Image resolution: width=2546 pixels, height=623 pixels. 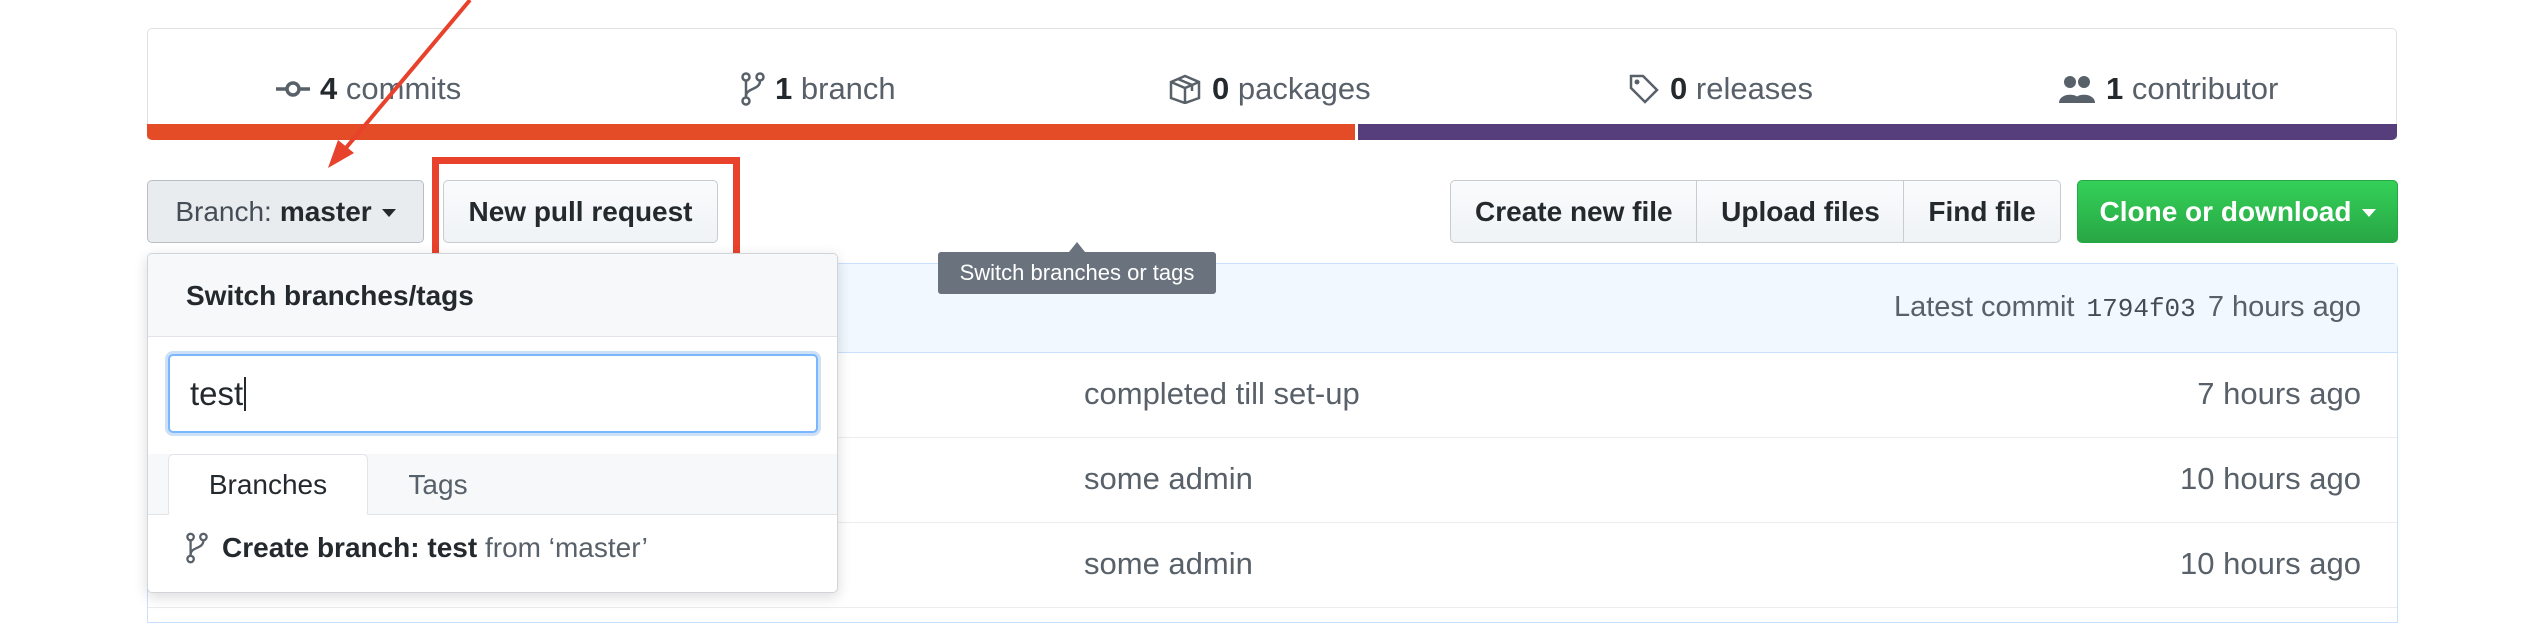 I want to click on branch-select-button: Branch: master, so click(x=285, y=211).